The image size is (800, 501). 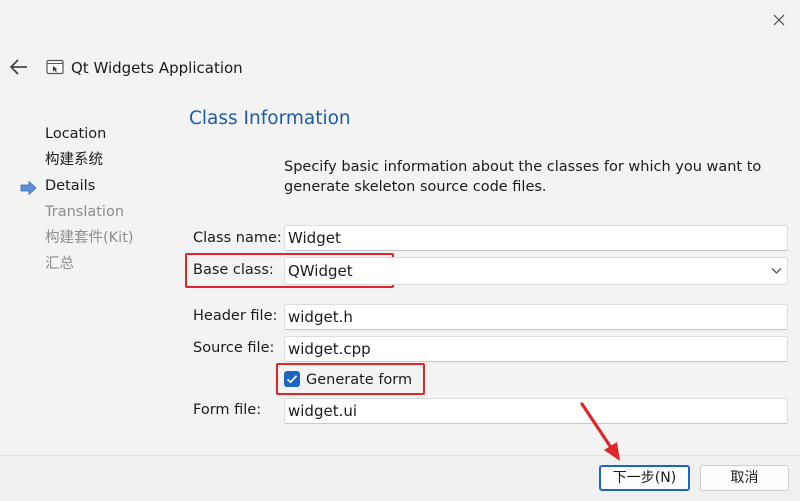 I want to click on chevron-down-icon, so click(x=776, y=271).